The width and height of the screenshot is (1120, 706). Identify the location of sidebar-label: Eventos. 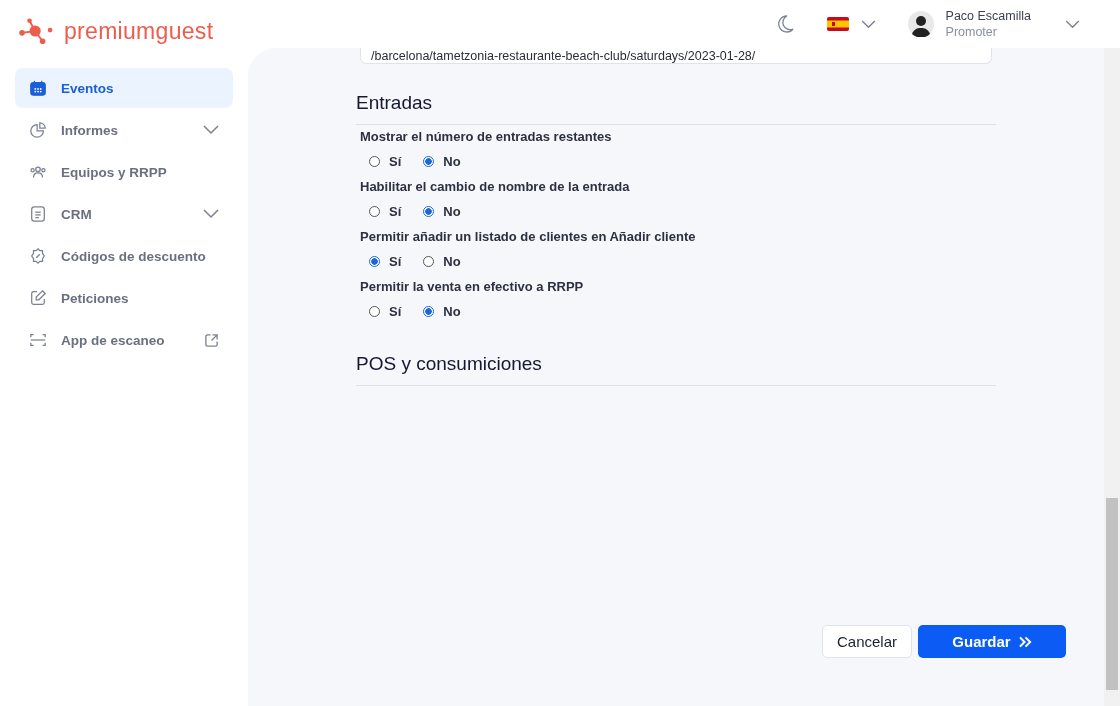
(88, 88).